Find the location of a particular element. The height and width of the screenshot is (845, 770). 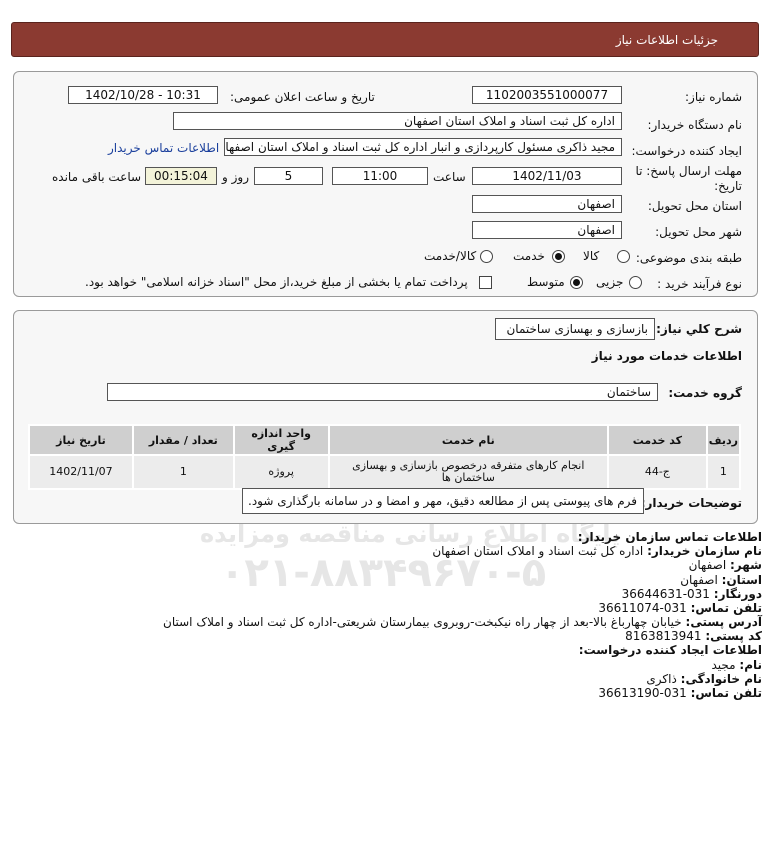

postal-value: 8163813941 is located at coordinates (663, 636).